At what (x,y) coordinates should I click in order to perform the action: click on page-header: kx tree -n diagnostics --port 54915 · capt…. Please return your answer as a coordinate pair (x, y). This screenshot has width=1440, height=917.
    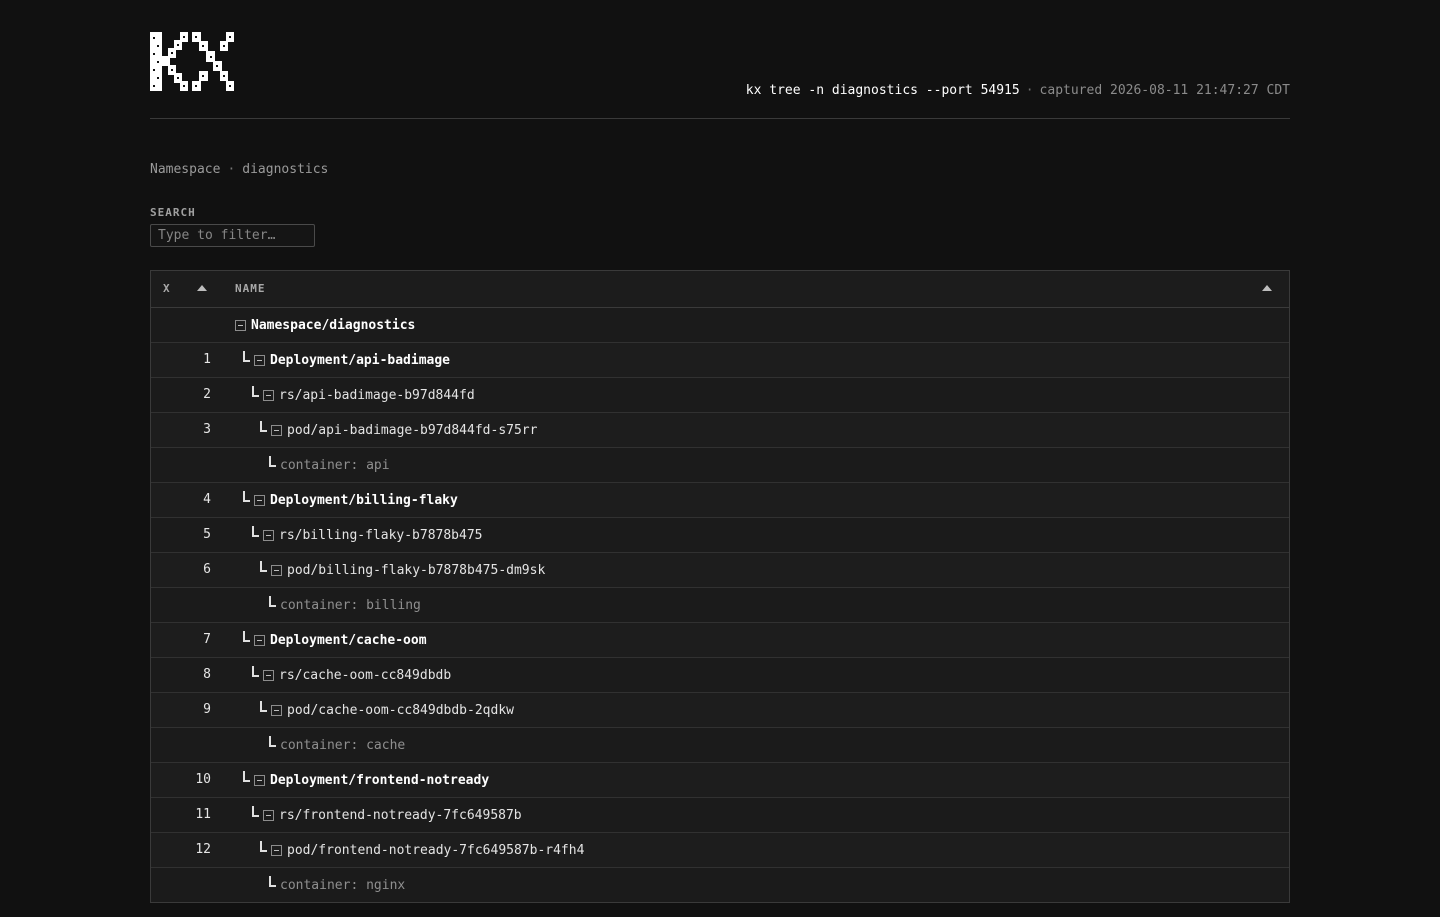
    Looking at the image, I should click on (720, 59).